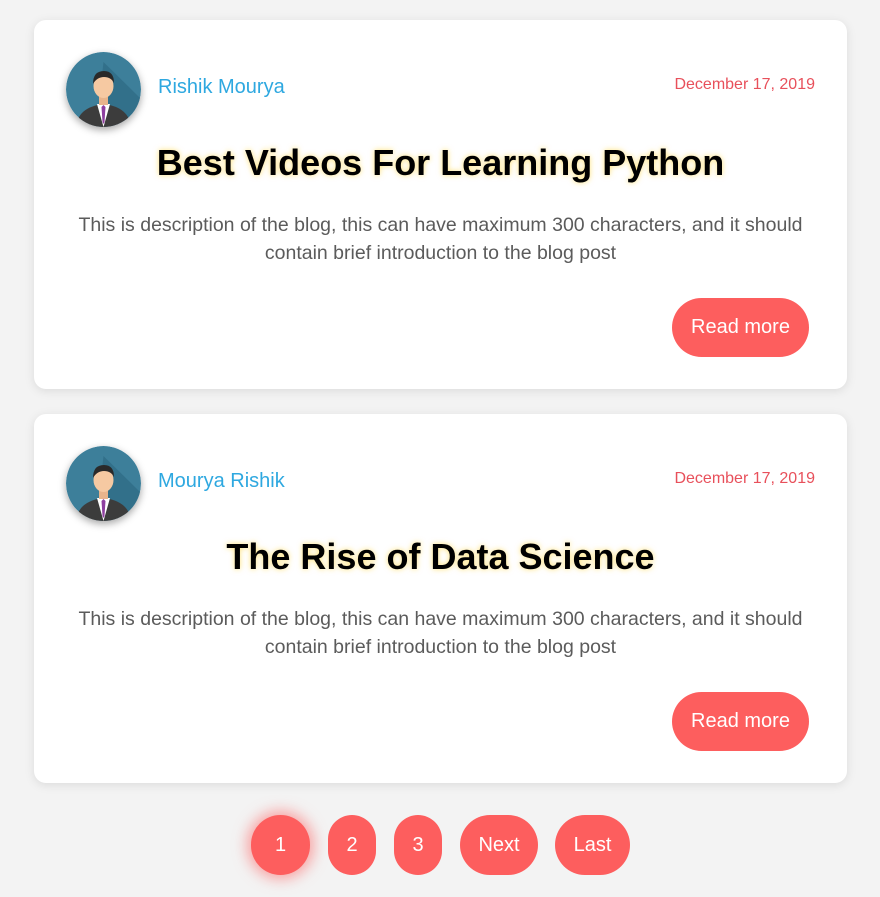 This screenshot has width=880, height=897. Describe the element at coordinates (440, 163) in the screenshot. I see `post-title: Best Videos For Learning Python` at that location.